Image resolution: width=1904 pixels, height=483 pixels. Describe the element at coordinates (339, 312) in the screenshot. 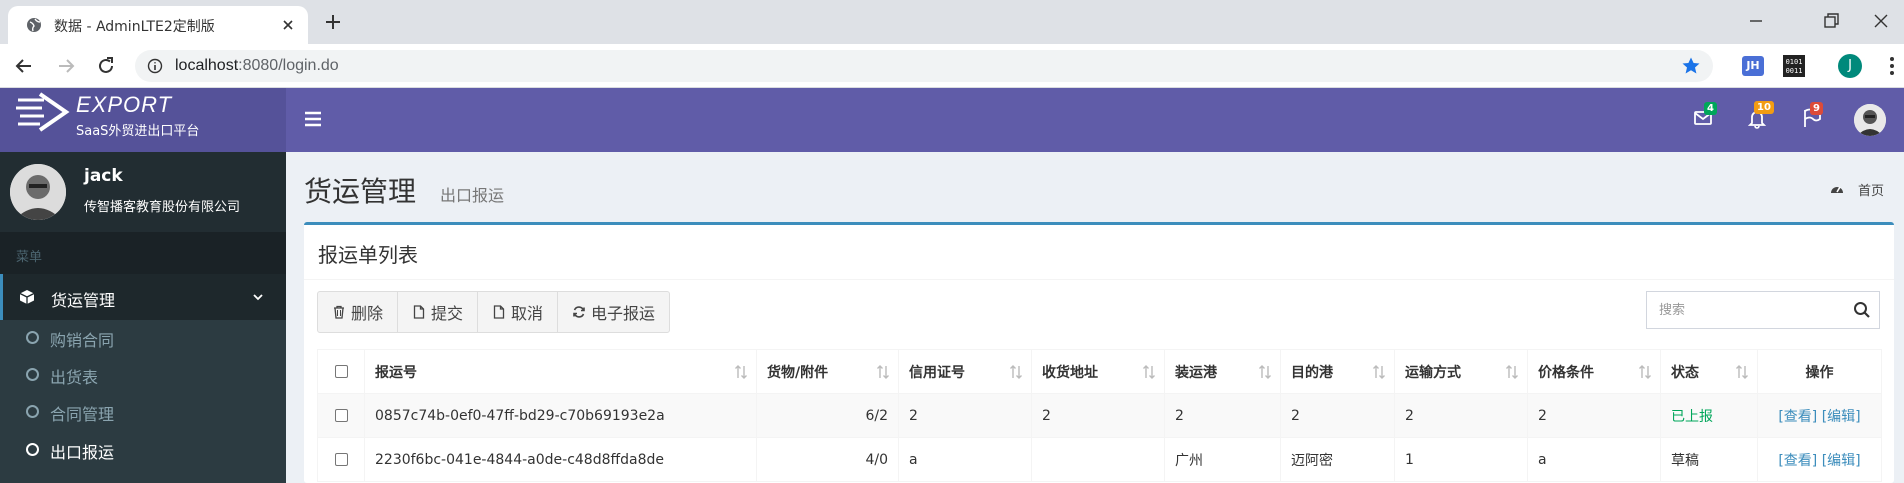

I see `trash-icon` at that location.